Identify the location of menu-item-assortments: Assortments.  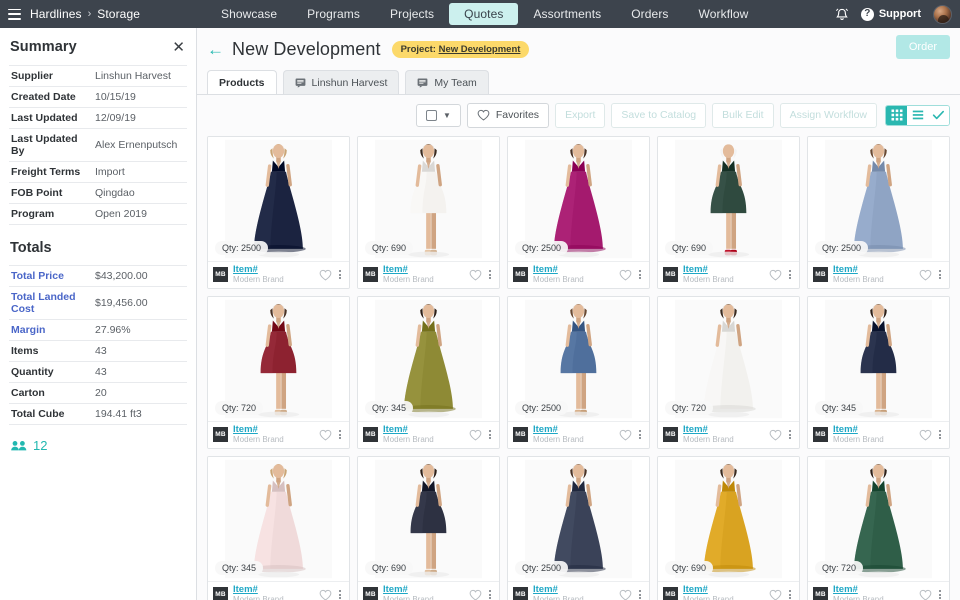
(567, 14).